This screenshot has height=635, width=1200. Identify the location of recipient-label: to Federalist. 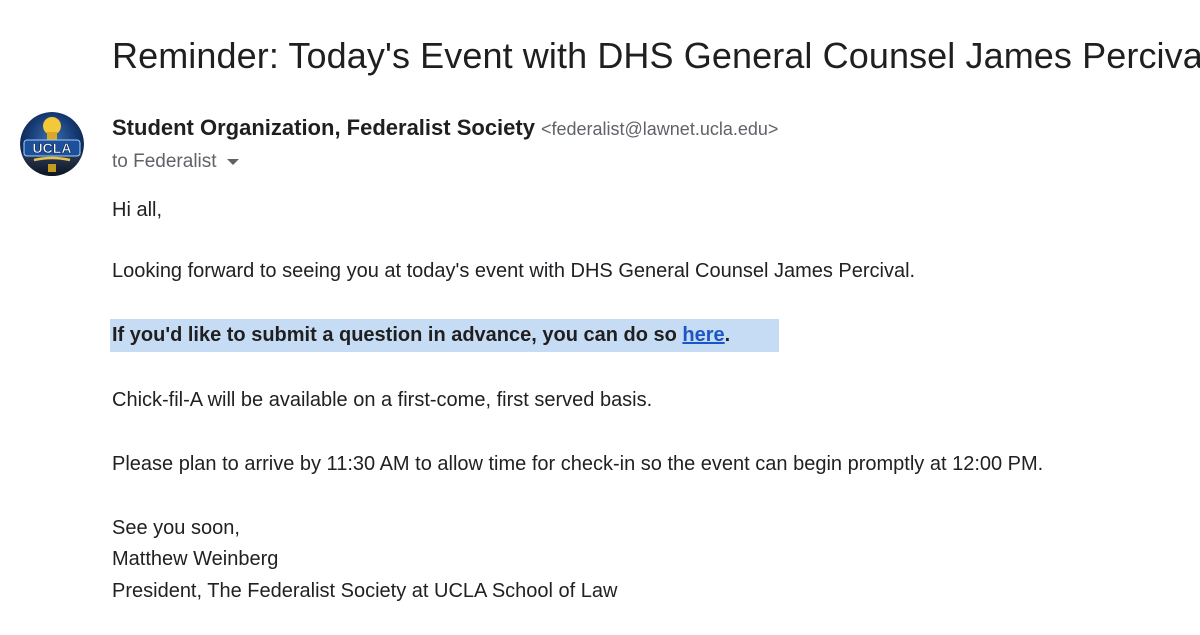
(164, 161).